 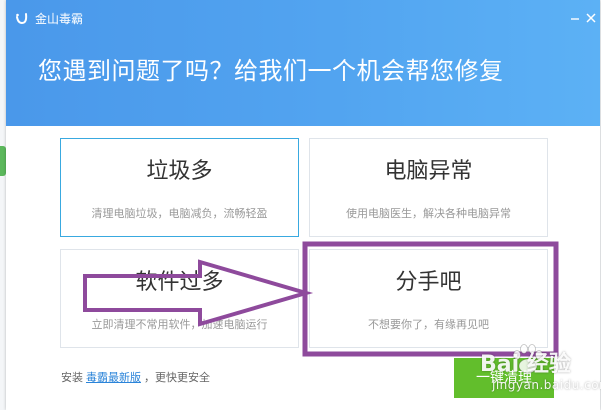 I want to click on option-card-pc-abnormal: 电脑异常 使用电脑医生，解决各种电脑异常, so click(x=428, y=187).